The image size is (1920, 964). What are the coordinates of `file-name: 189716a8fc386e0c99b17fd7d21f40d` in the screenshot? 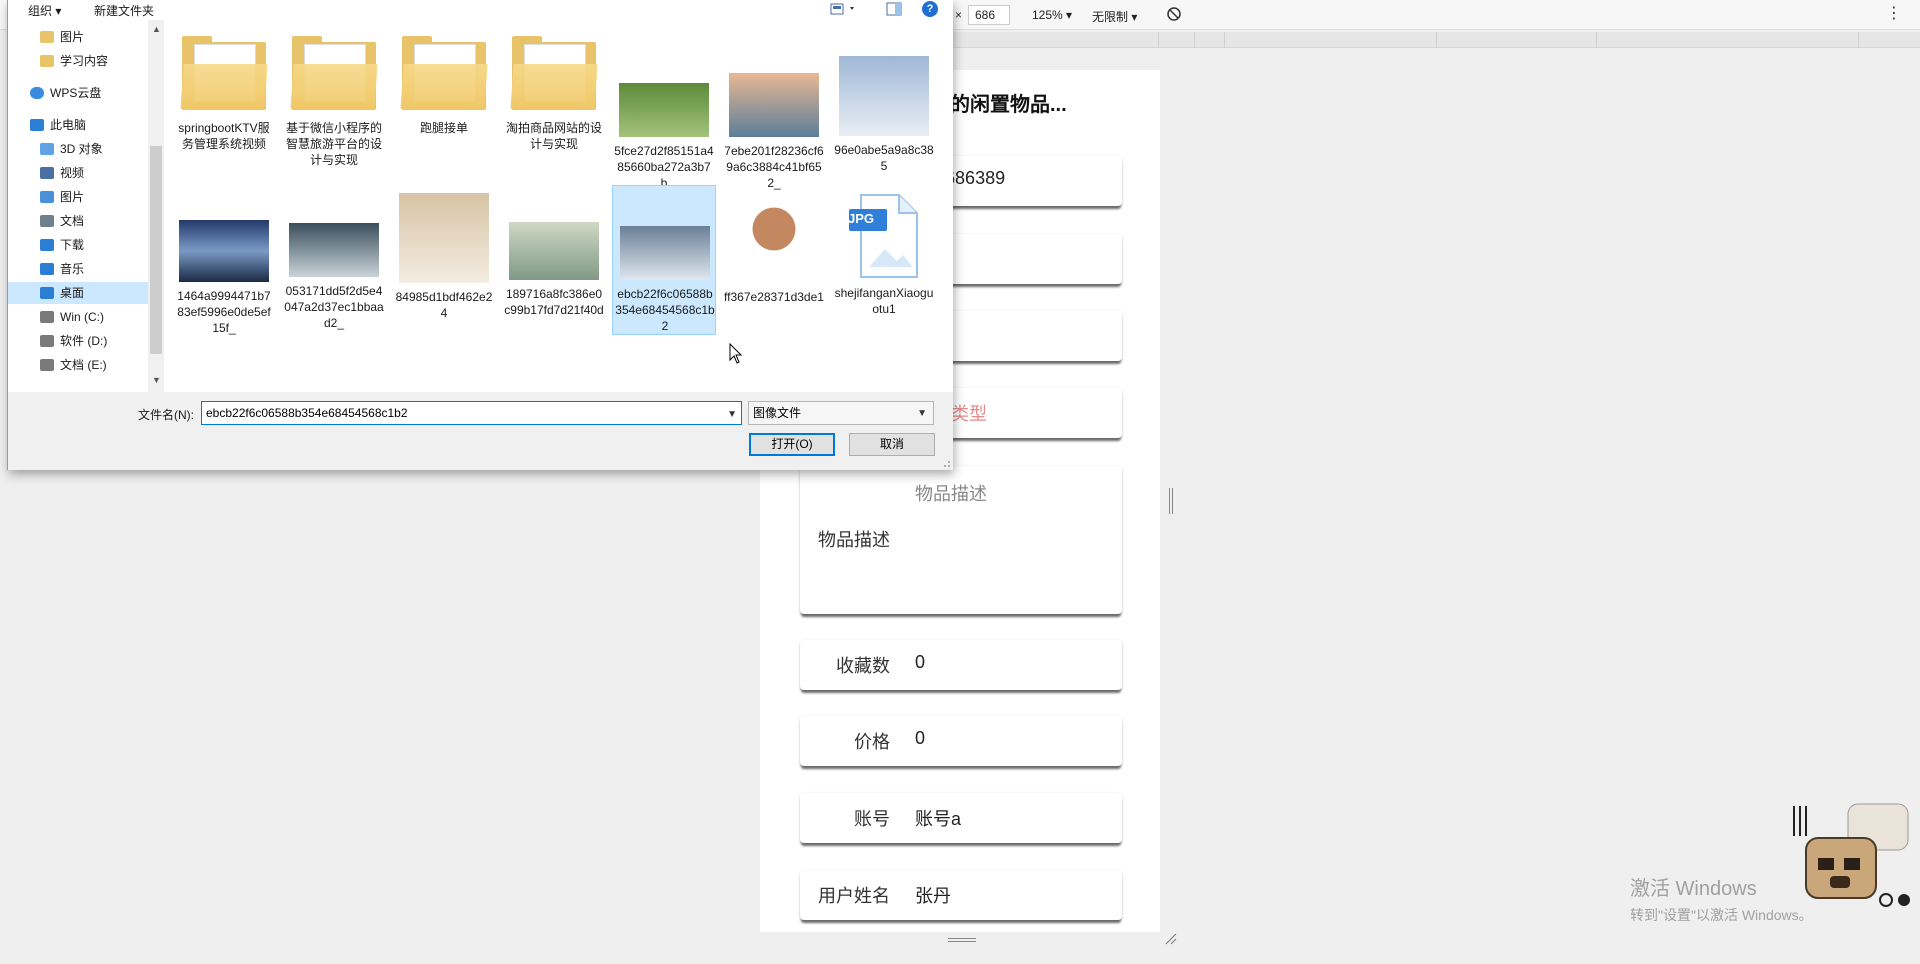 It's located at (554, 302).